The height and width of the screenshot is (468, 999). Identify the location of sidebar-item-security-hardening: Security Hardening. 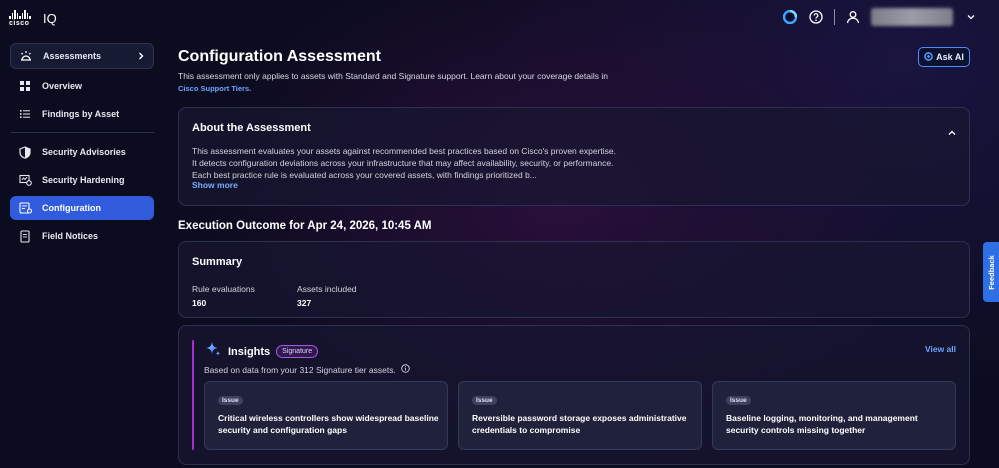
(82, 180).